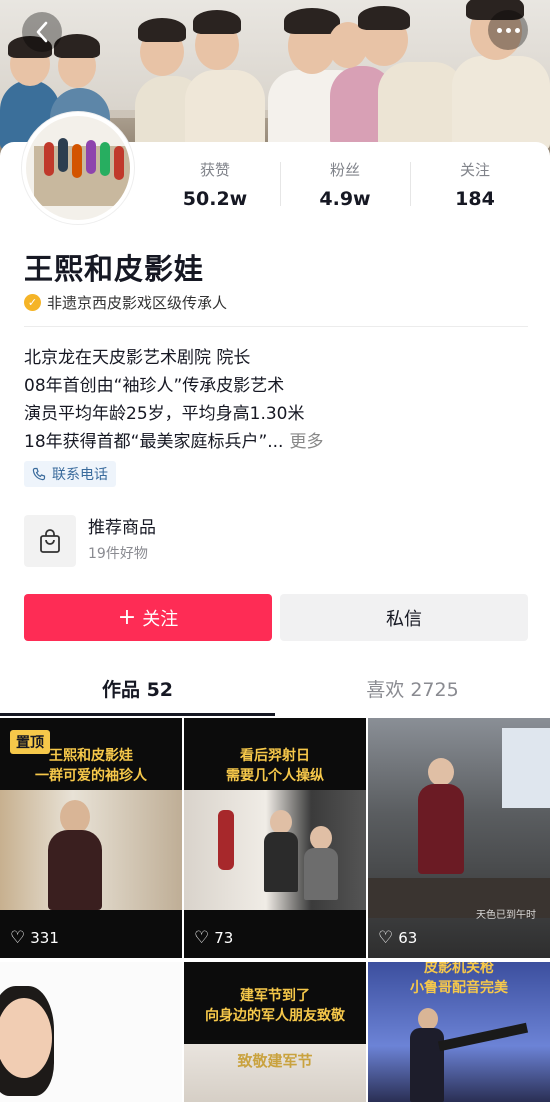 This screenshot has width=550, height=1102. What do you see at coordinates (275, 1061) in the screenshot?
I see `thumb-title: 致敬建军节` at bounding box center [275, 1061].